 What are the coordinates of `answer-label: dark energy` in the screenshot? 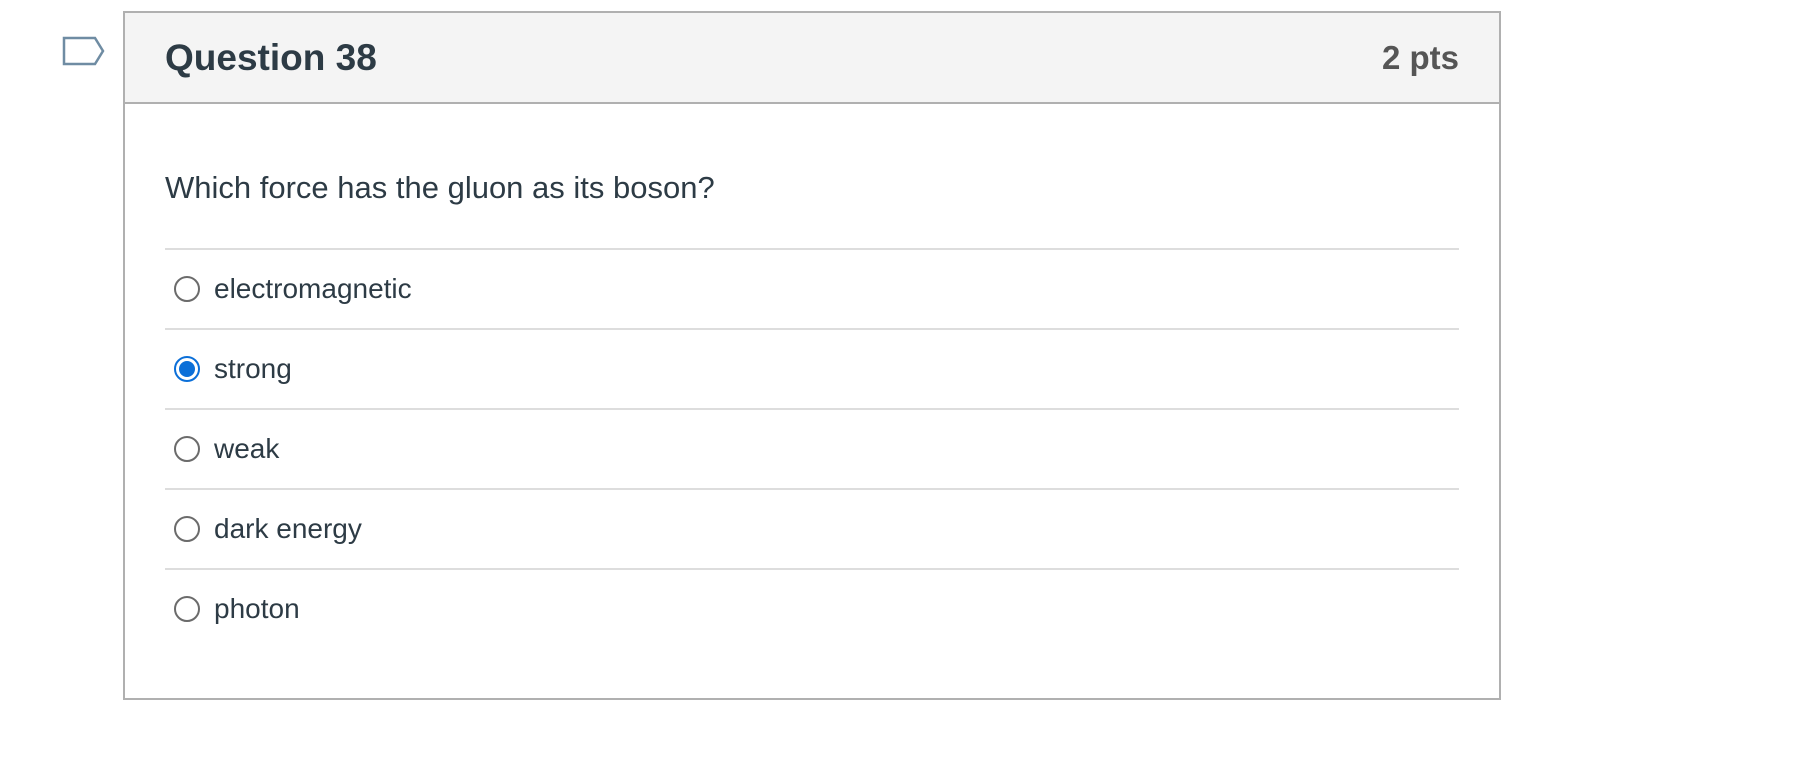 It's located at (288, 529).